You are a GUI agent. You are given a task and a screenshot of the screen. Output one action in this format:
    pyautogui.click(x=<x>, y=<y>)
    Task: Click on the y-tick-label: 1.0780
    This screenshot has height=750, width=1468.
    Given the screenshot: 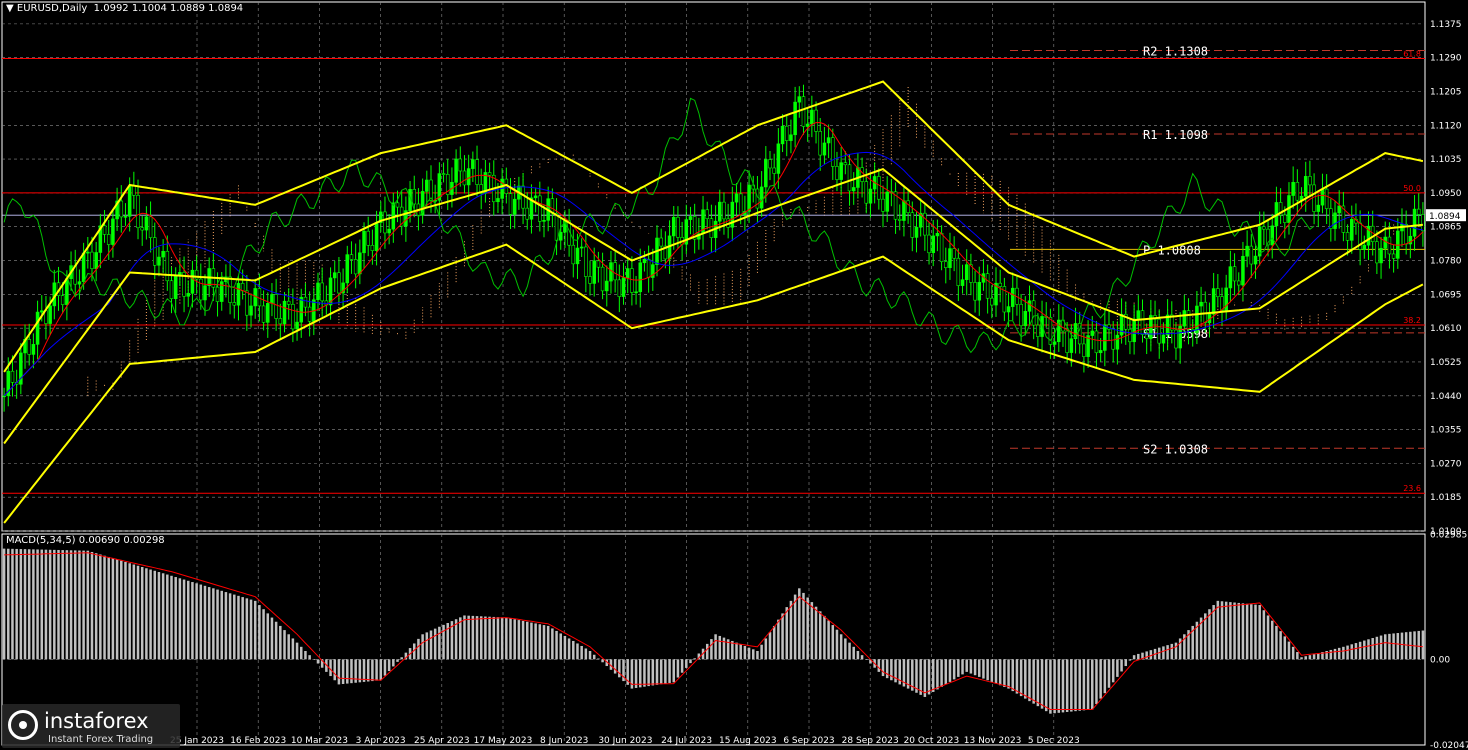 What is the action you would take?
    pyautogui.click(x=1446, y=262)
    